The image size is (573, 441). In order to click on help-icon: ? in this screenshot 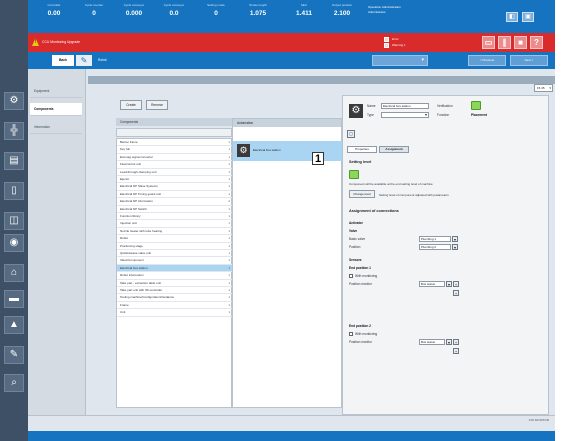, I will do `click(536, 42)`.